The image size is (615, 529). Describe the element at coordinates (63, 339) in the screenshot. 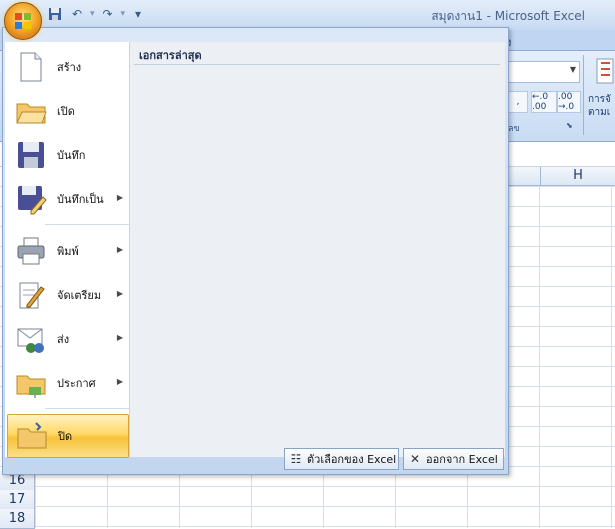

I see `menu-item-label: ส่ง` at that location.